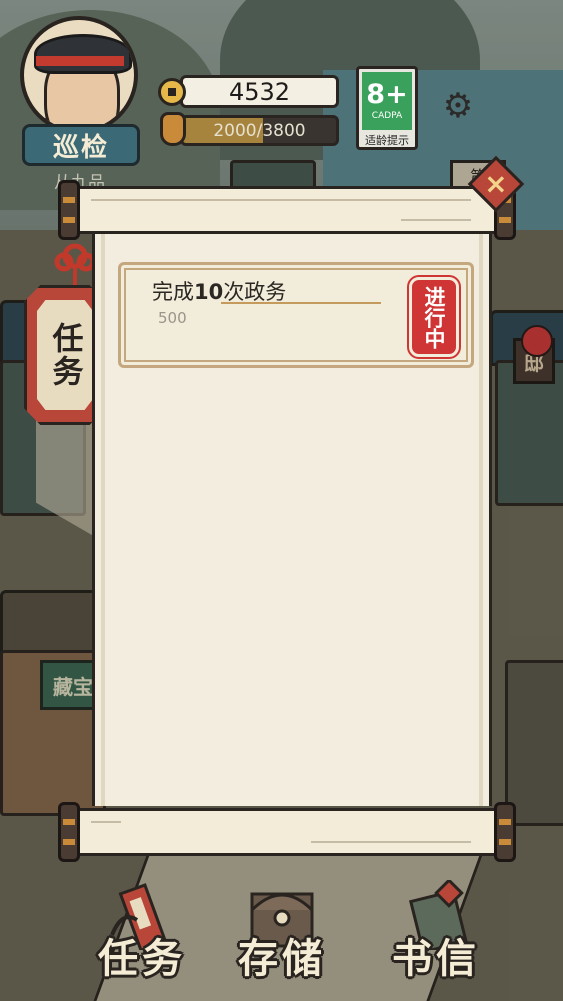 The height and width of the screenshot is (1001, 563). Describe the element at coordinates (173, 129) in the screenshot. I see `exp-pouch-icon` at that location.